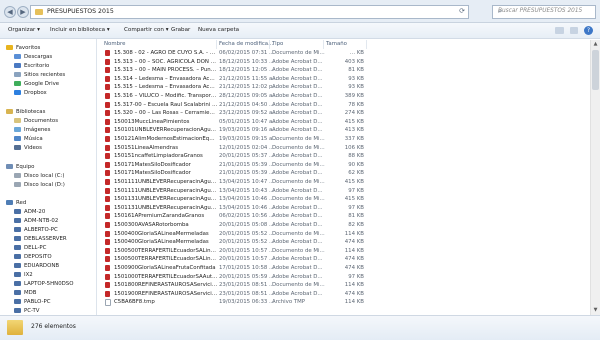  I want to click on nav-desktop: Escritorio, so click(31, 66).